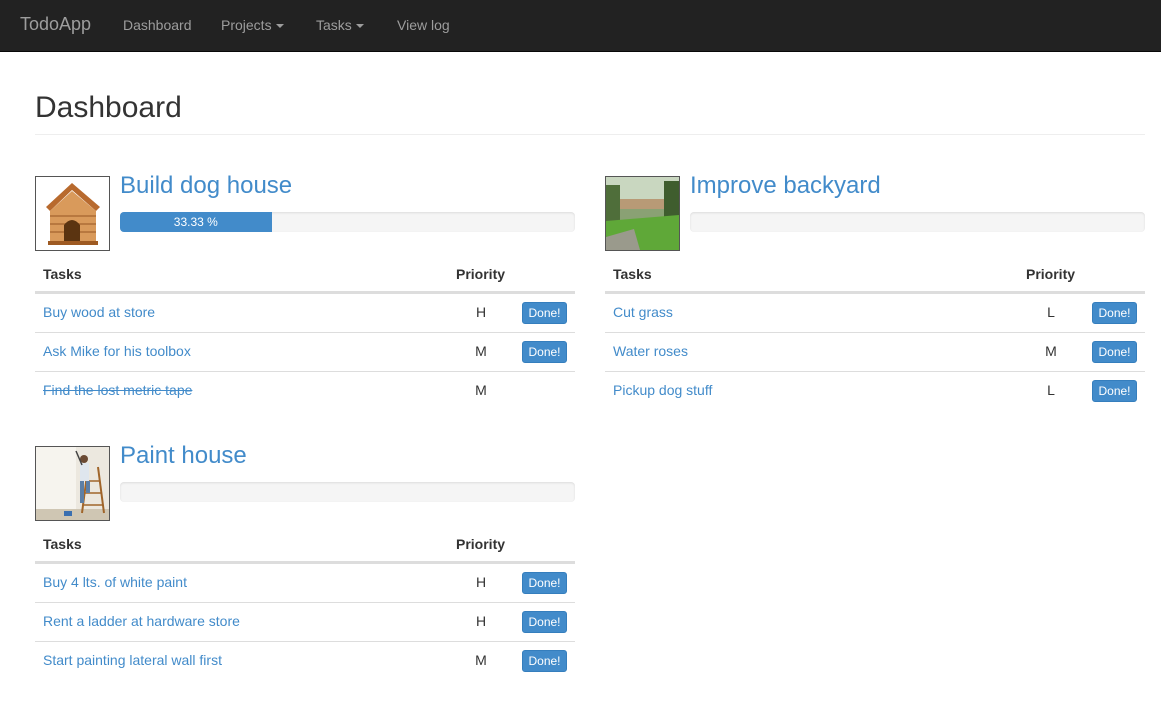  Describe the element at coordinates (875, 351) in the screenshot. I see `task-row: Water roses M Done!` at that location.